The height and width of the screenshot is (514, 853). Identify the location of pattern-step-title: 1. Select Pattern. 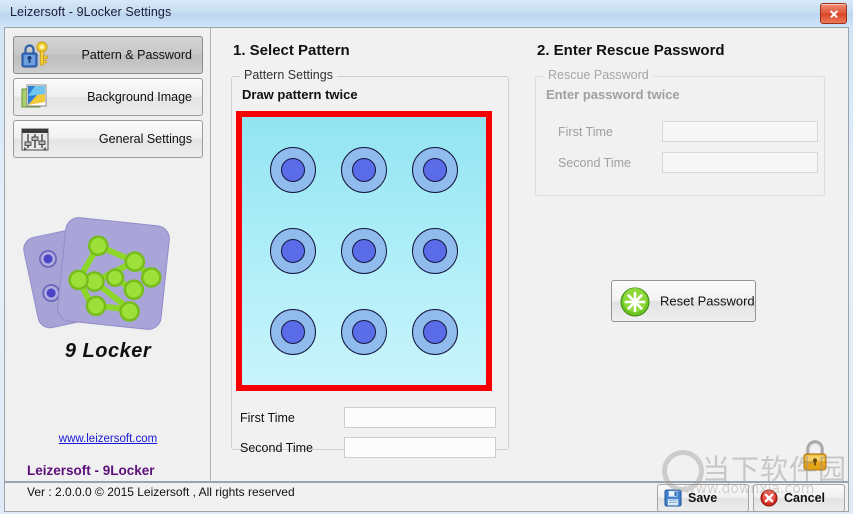
(291, 50).